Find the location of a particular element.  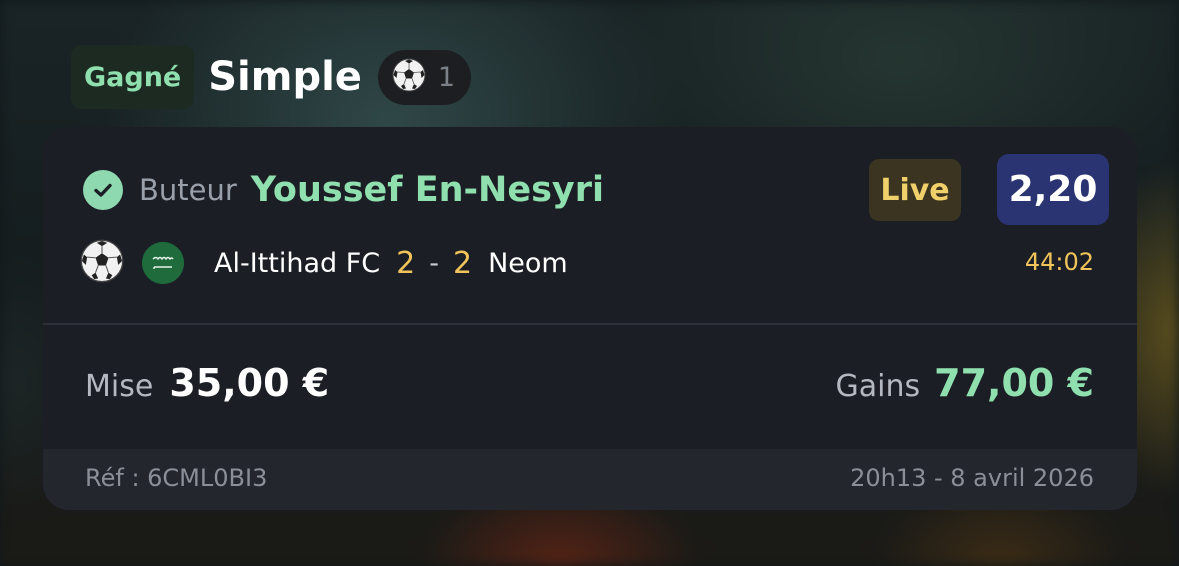

selection-row: Buteur Youssef En-Nesyri is located at coordinates (343, 190).